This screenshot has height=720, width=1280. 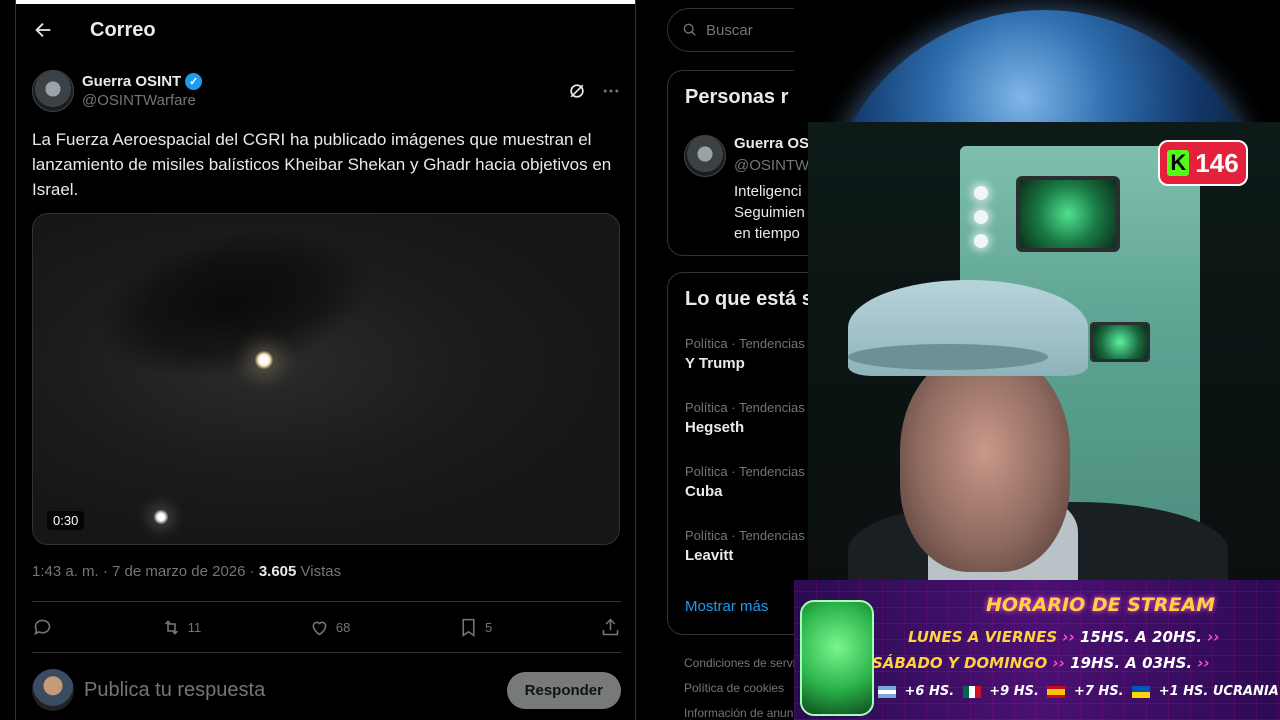 What do you see at coordinates (887, 691) in the screenshot?
I see `argentina-flag-icon` at bounding box center [887, 691].